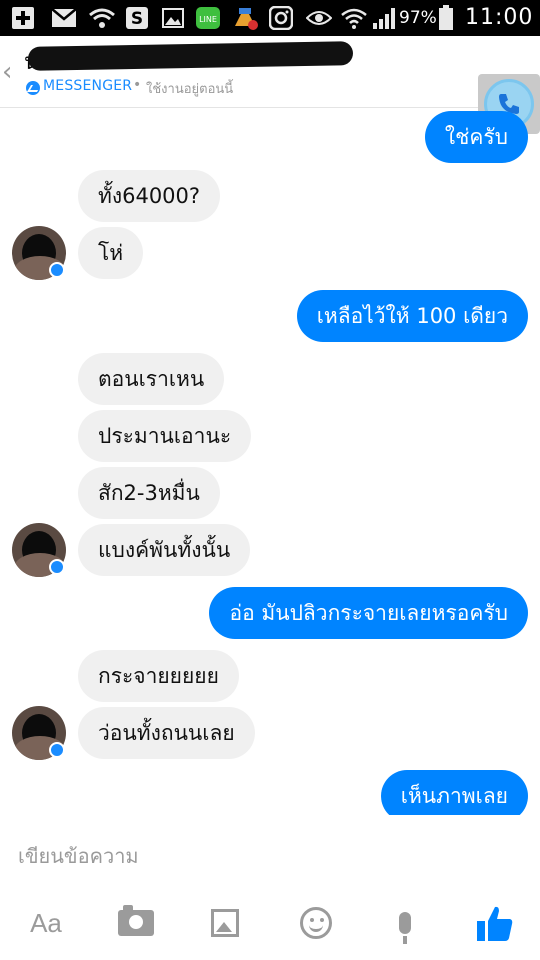  Describe the element at coordinates (499, 17) in the screenshot. I see `status-clock: 11:00` at that location.